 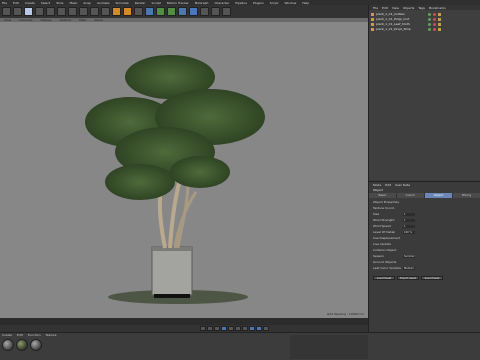 I want to click on attribute-tab: Basic, so click(x=383, y=195).